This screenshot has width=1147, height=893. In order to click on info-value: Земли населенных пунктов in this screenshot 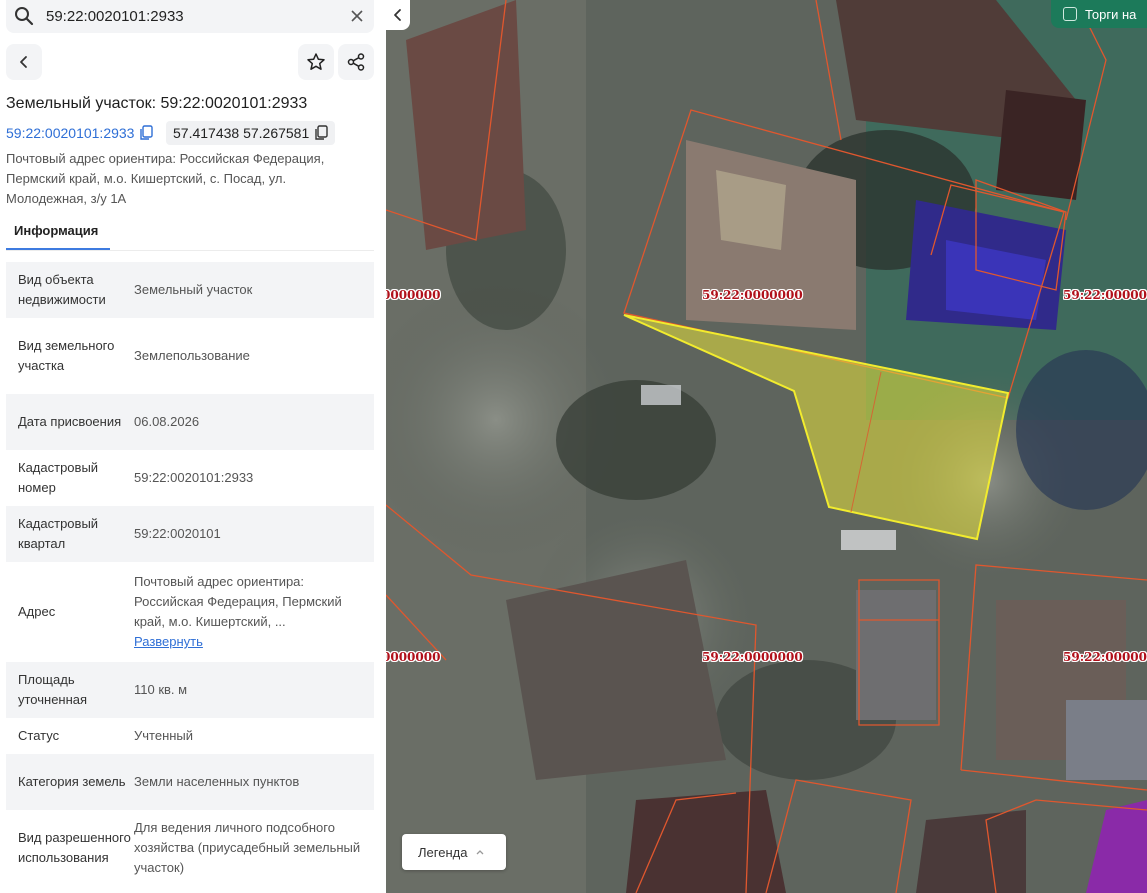, I will do `click(217, 781)`.